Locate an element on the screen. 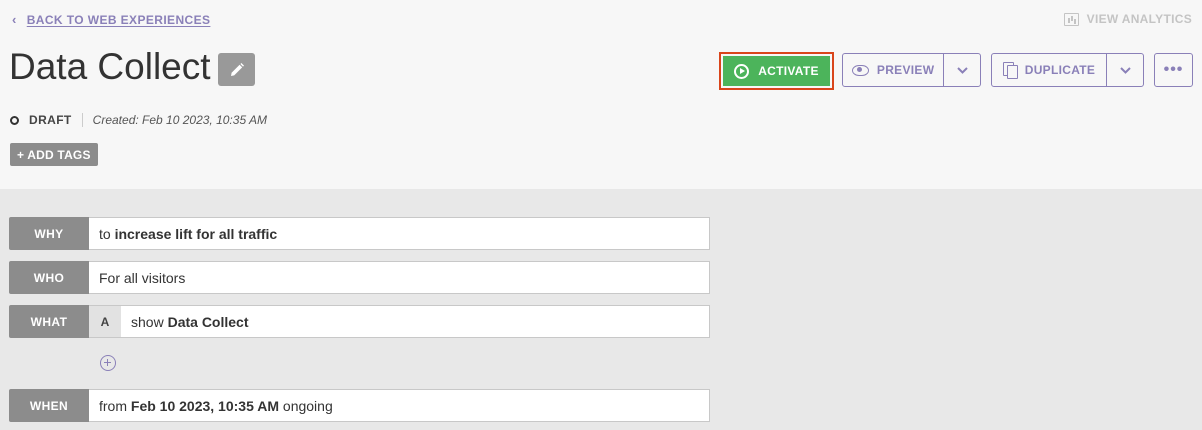  chevron-left-icon: ‹ is located at coordinates (14, 19).